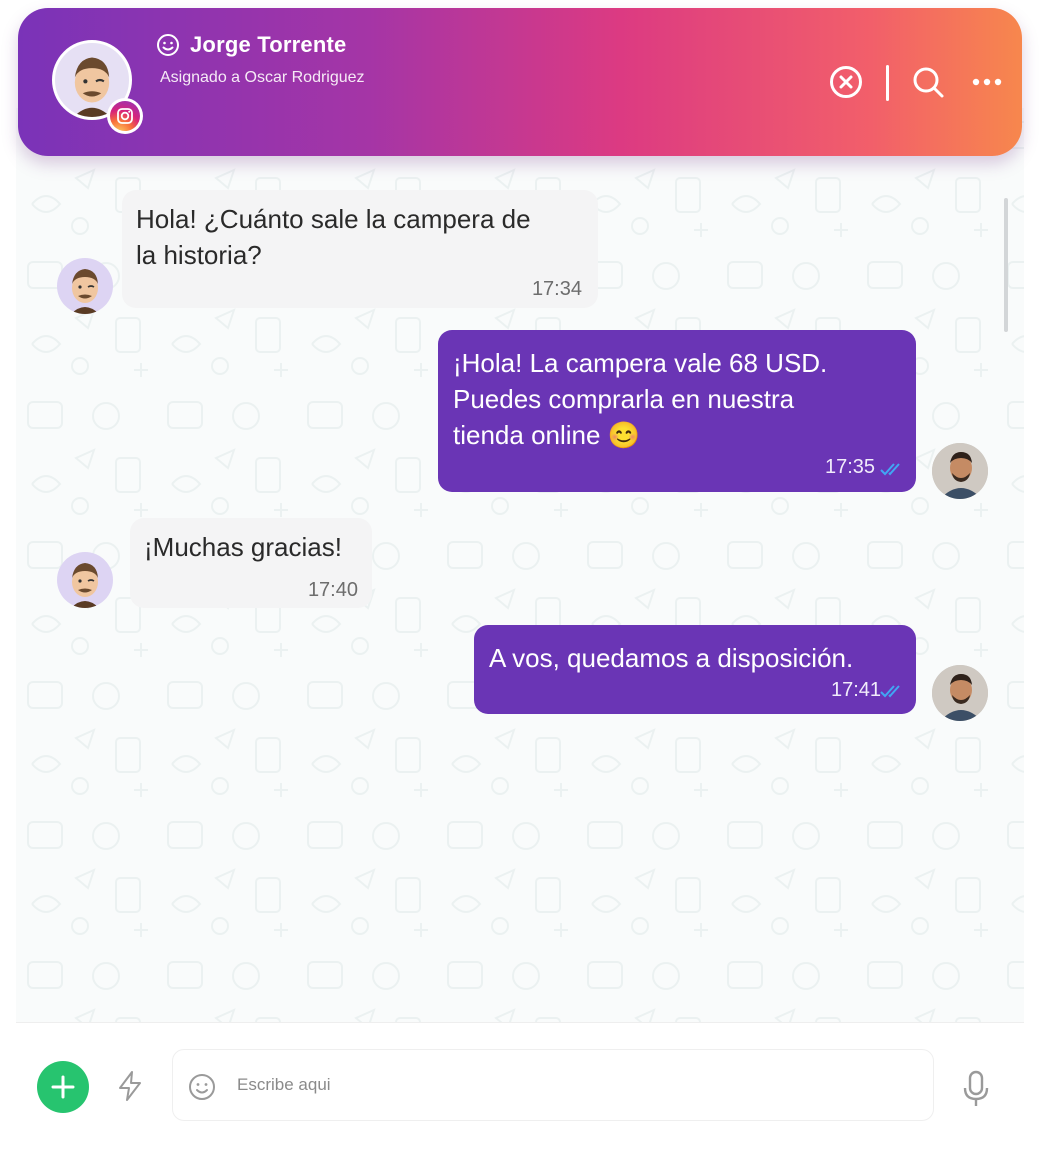 Image resolution: width=1041 pixels, height=1149 pixels. I want to click on message-timestamp: 17:40, so click(332, 590).